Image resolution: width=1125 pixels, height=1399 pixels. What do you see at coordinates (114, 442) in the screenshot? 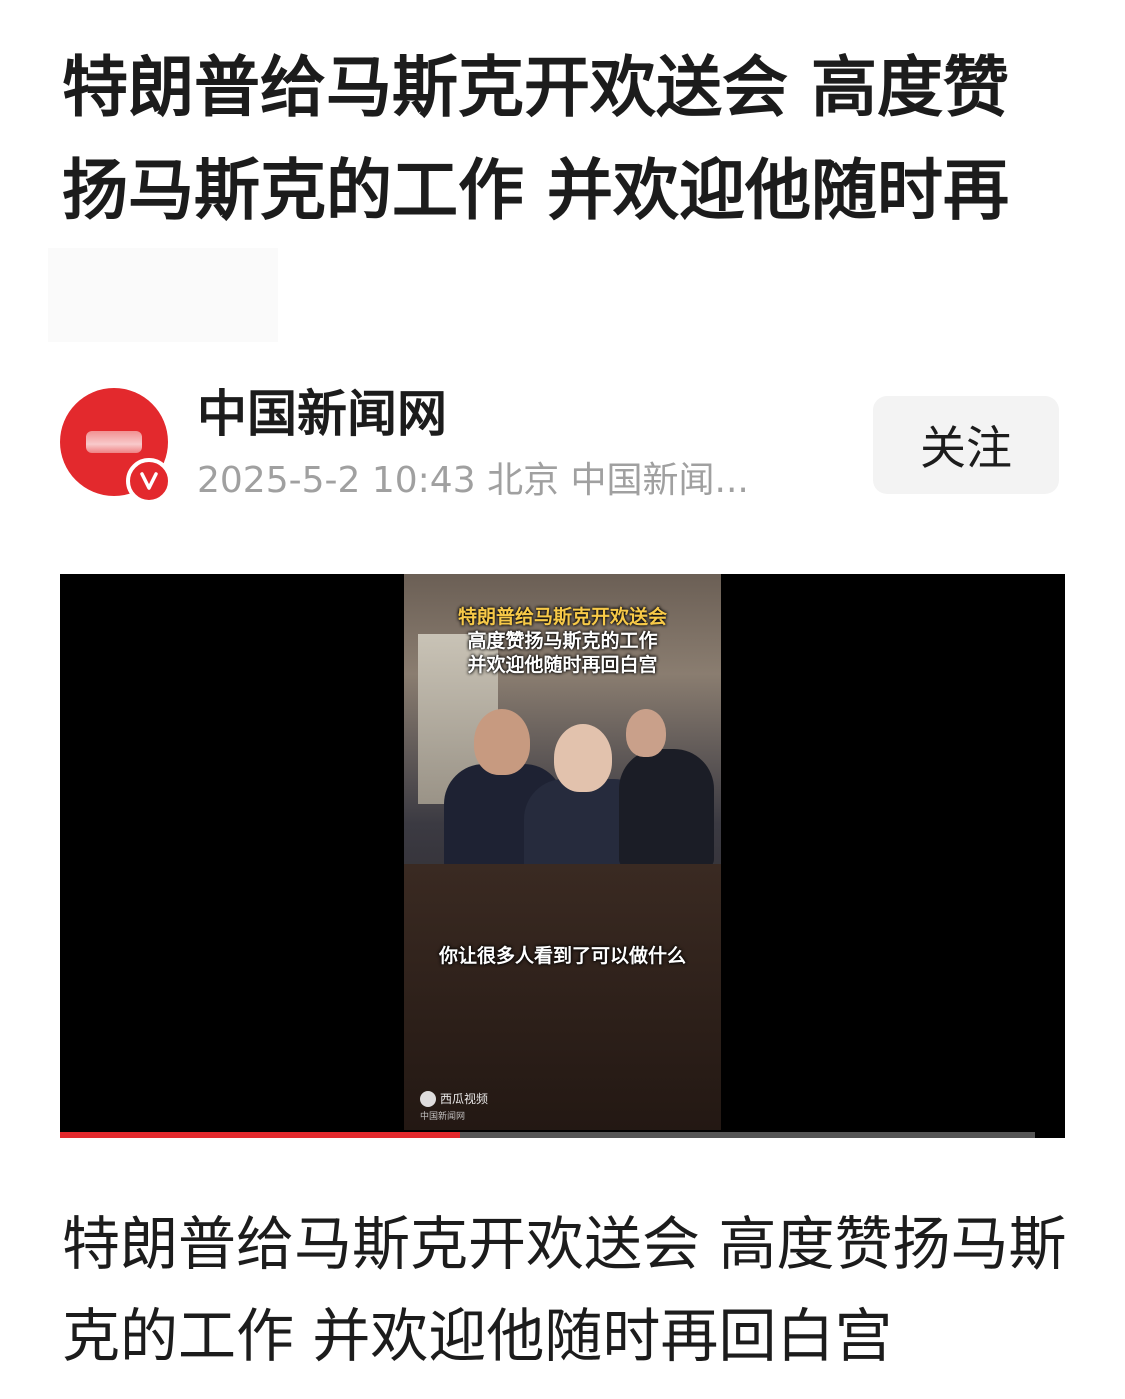
I see `avatar-logo` at bounding box center [114, 442].